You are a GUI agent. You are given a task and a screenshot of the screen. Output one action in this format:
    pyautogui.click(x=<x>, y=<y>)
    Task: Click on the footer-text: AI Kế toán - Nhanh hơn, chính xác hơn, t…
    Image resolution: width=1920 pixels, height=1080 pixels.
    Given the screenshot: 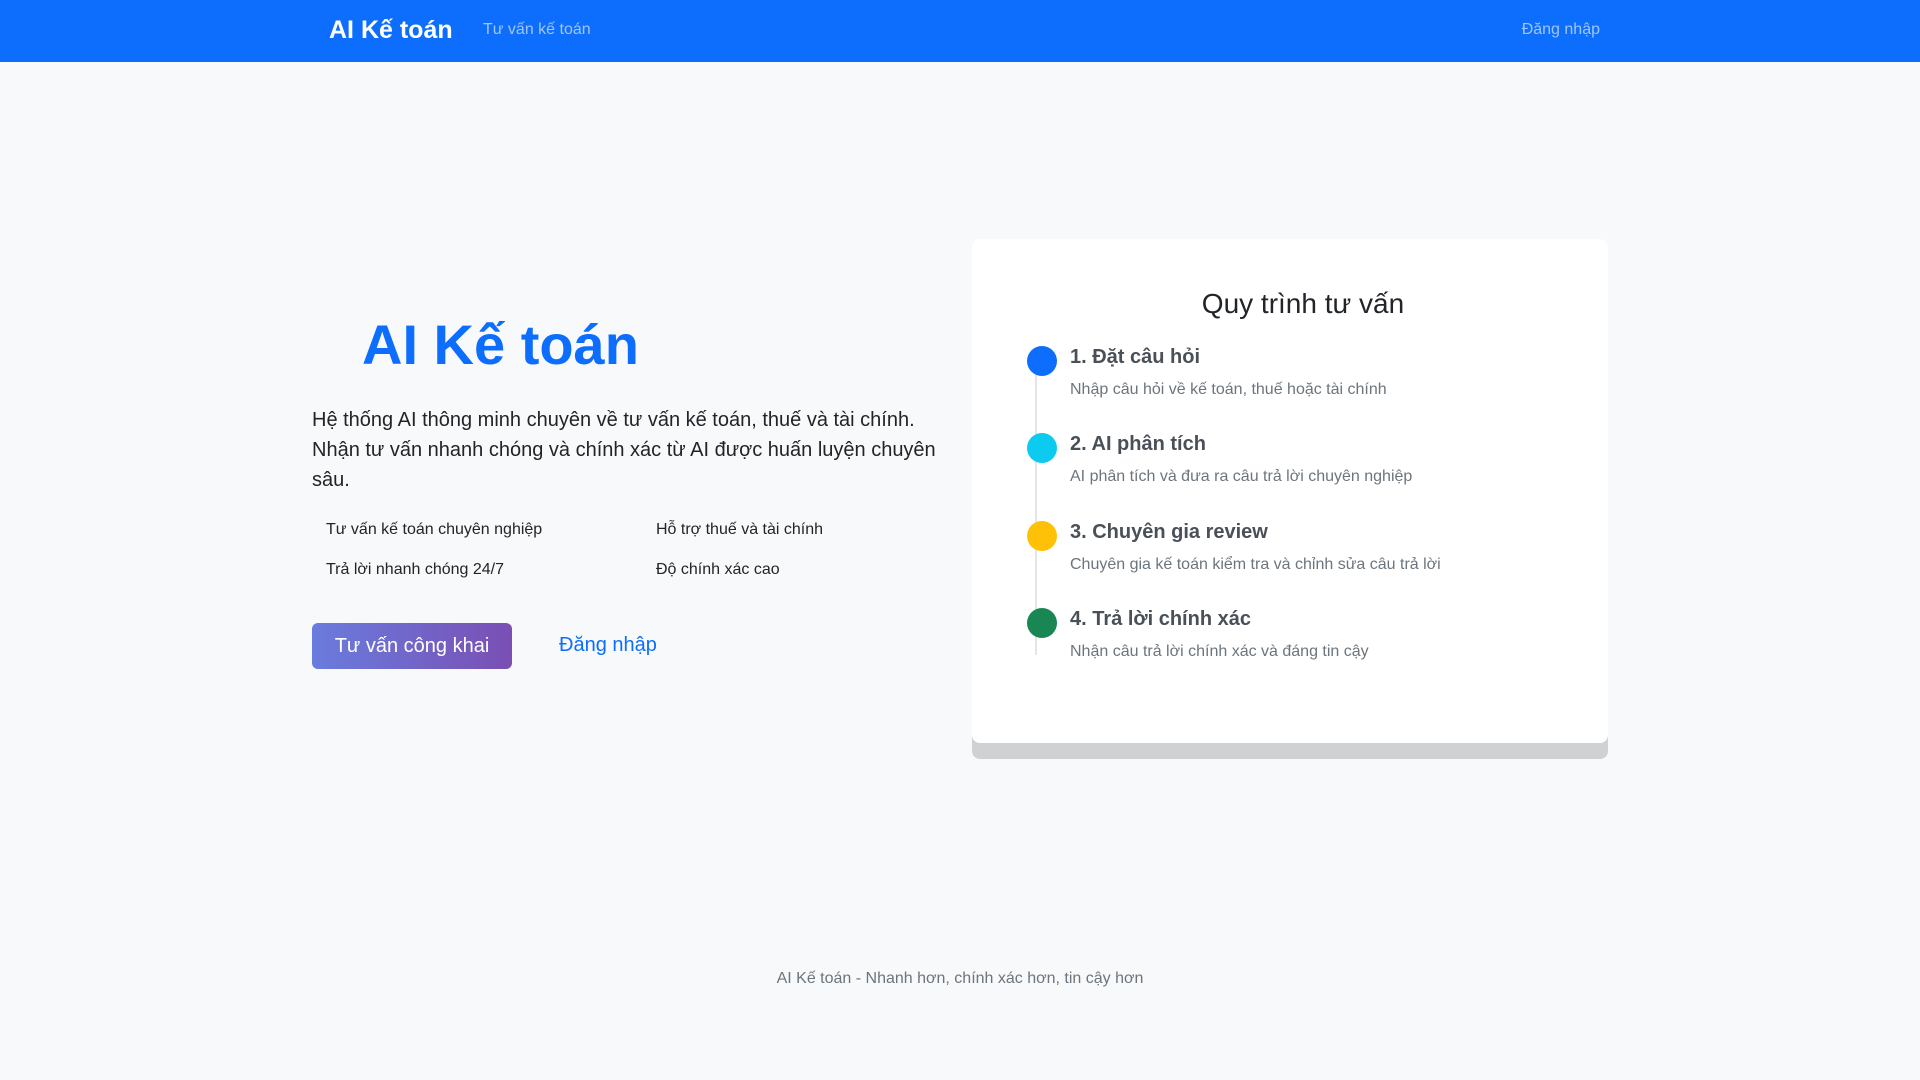 What is the action you would take?
    pyautogui.click(x=960, y=978)
    